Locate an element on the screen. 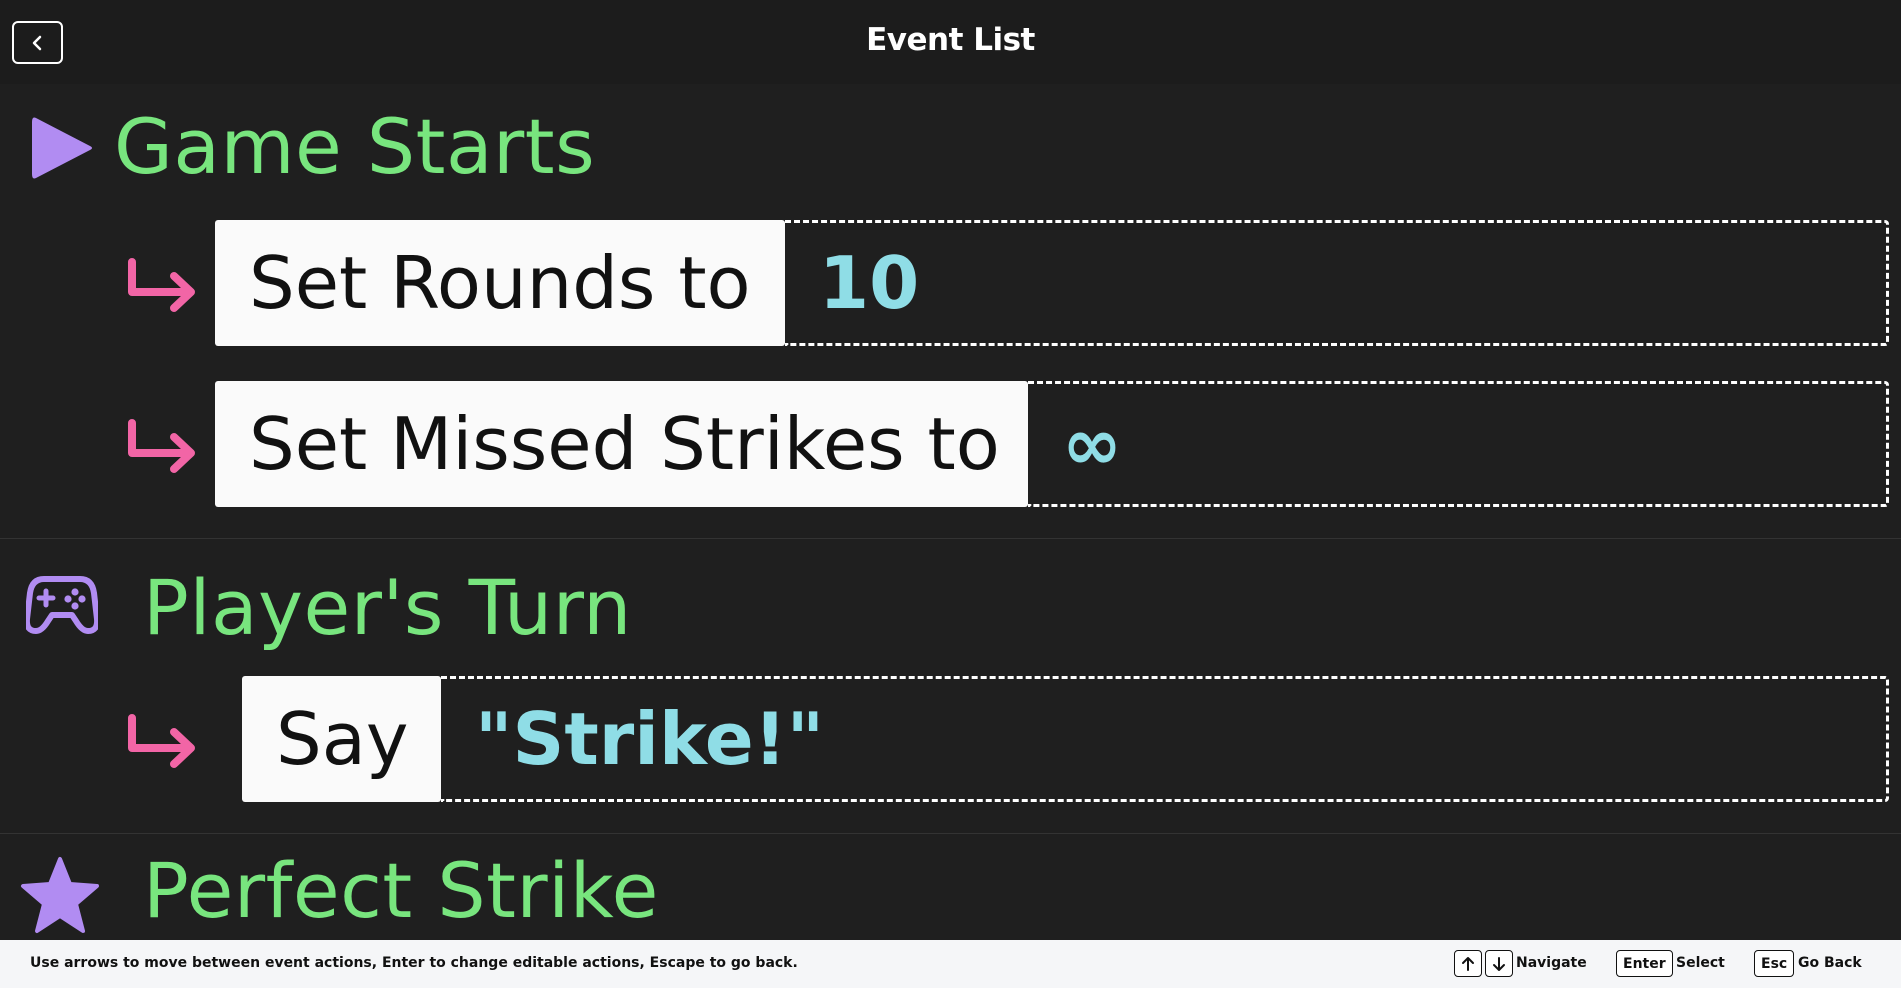 Image resolution: width=1901 pixels, height=988 pixels. gamepad-icon is located at coordinates (62, 605).